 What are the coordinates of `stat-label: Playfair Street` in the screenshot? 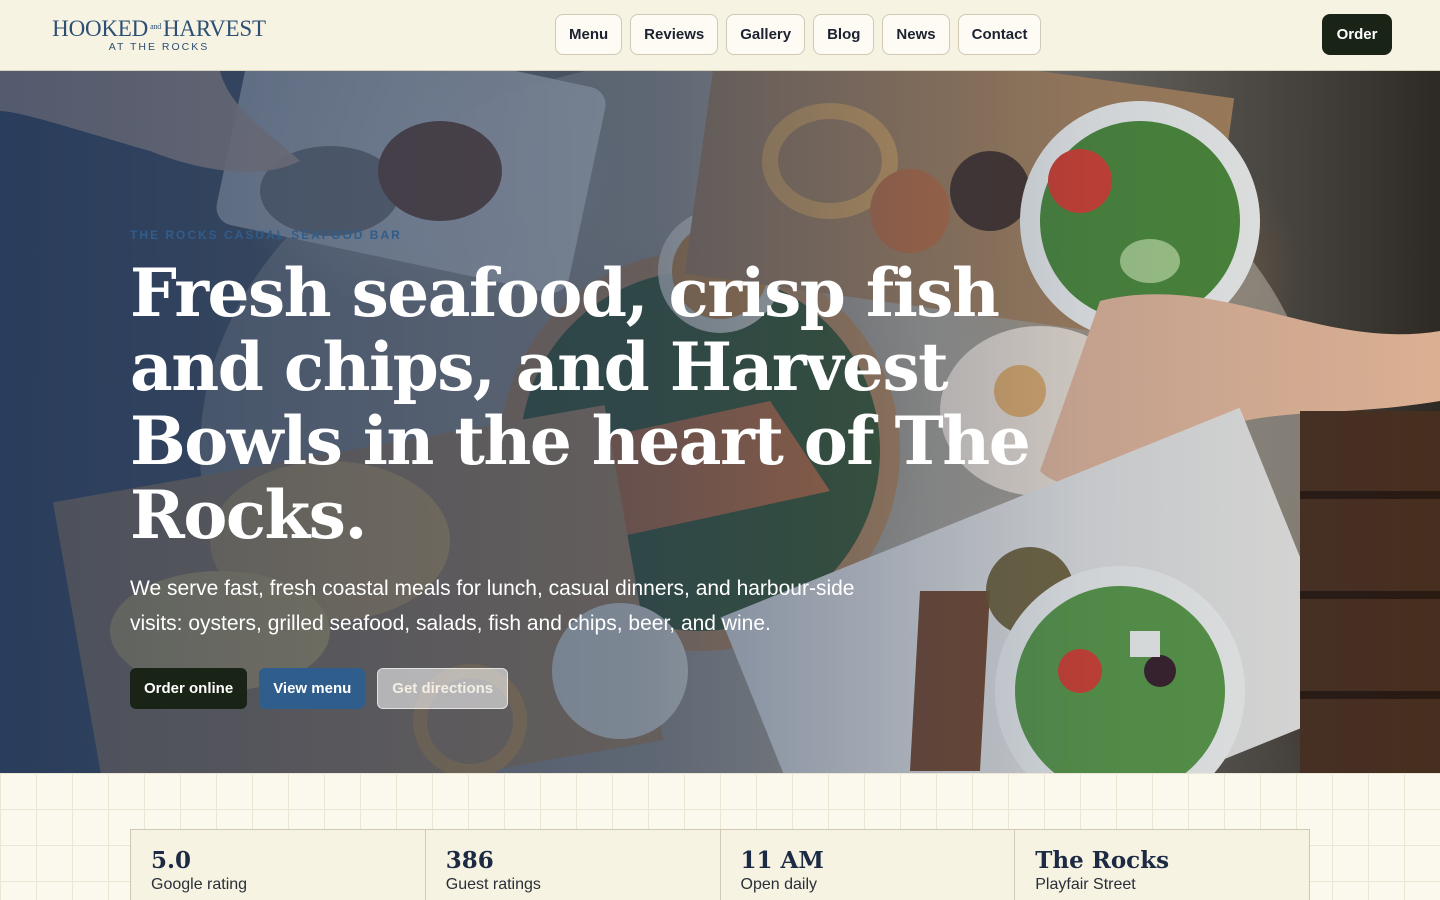 It's located at (1085, 884).